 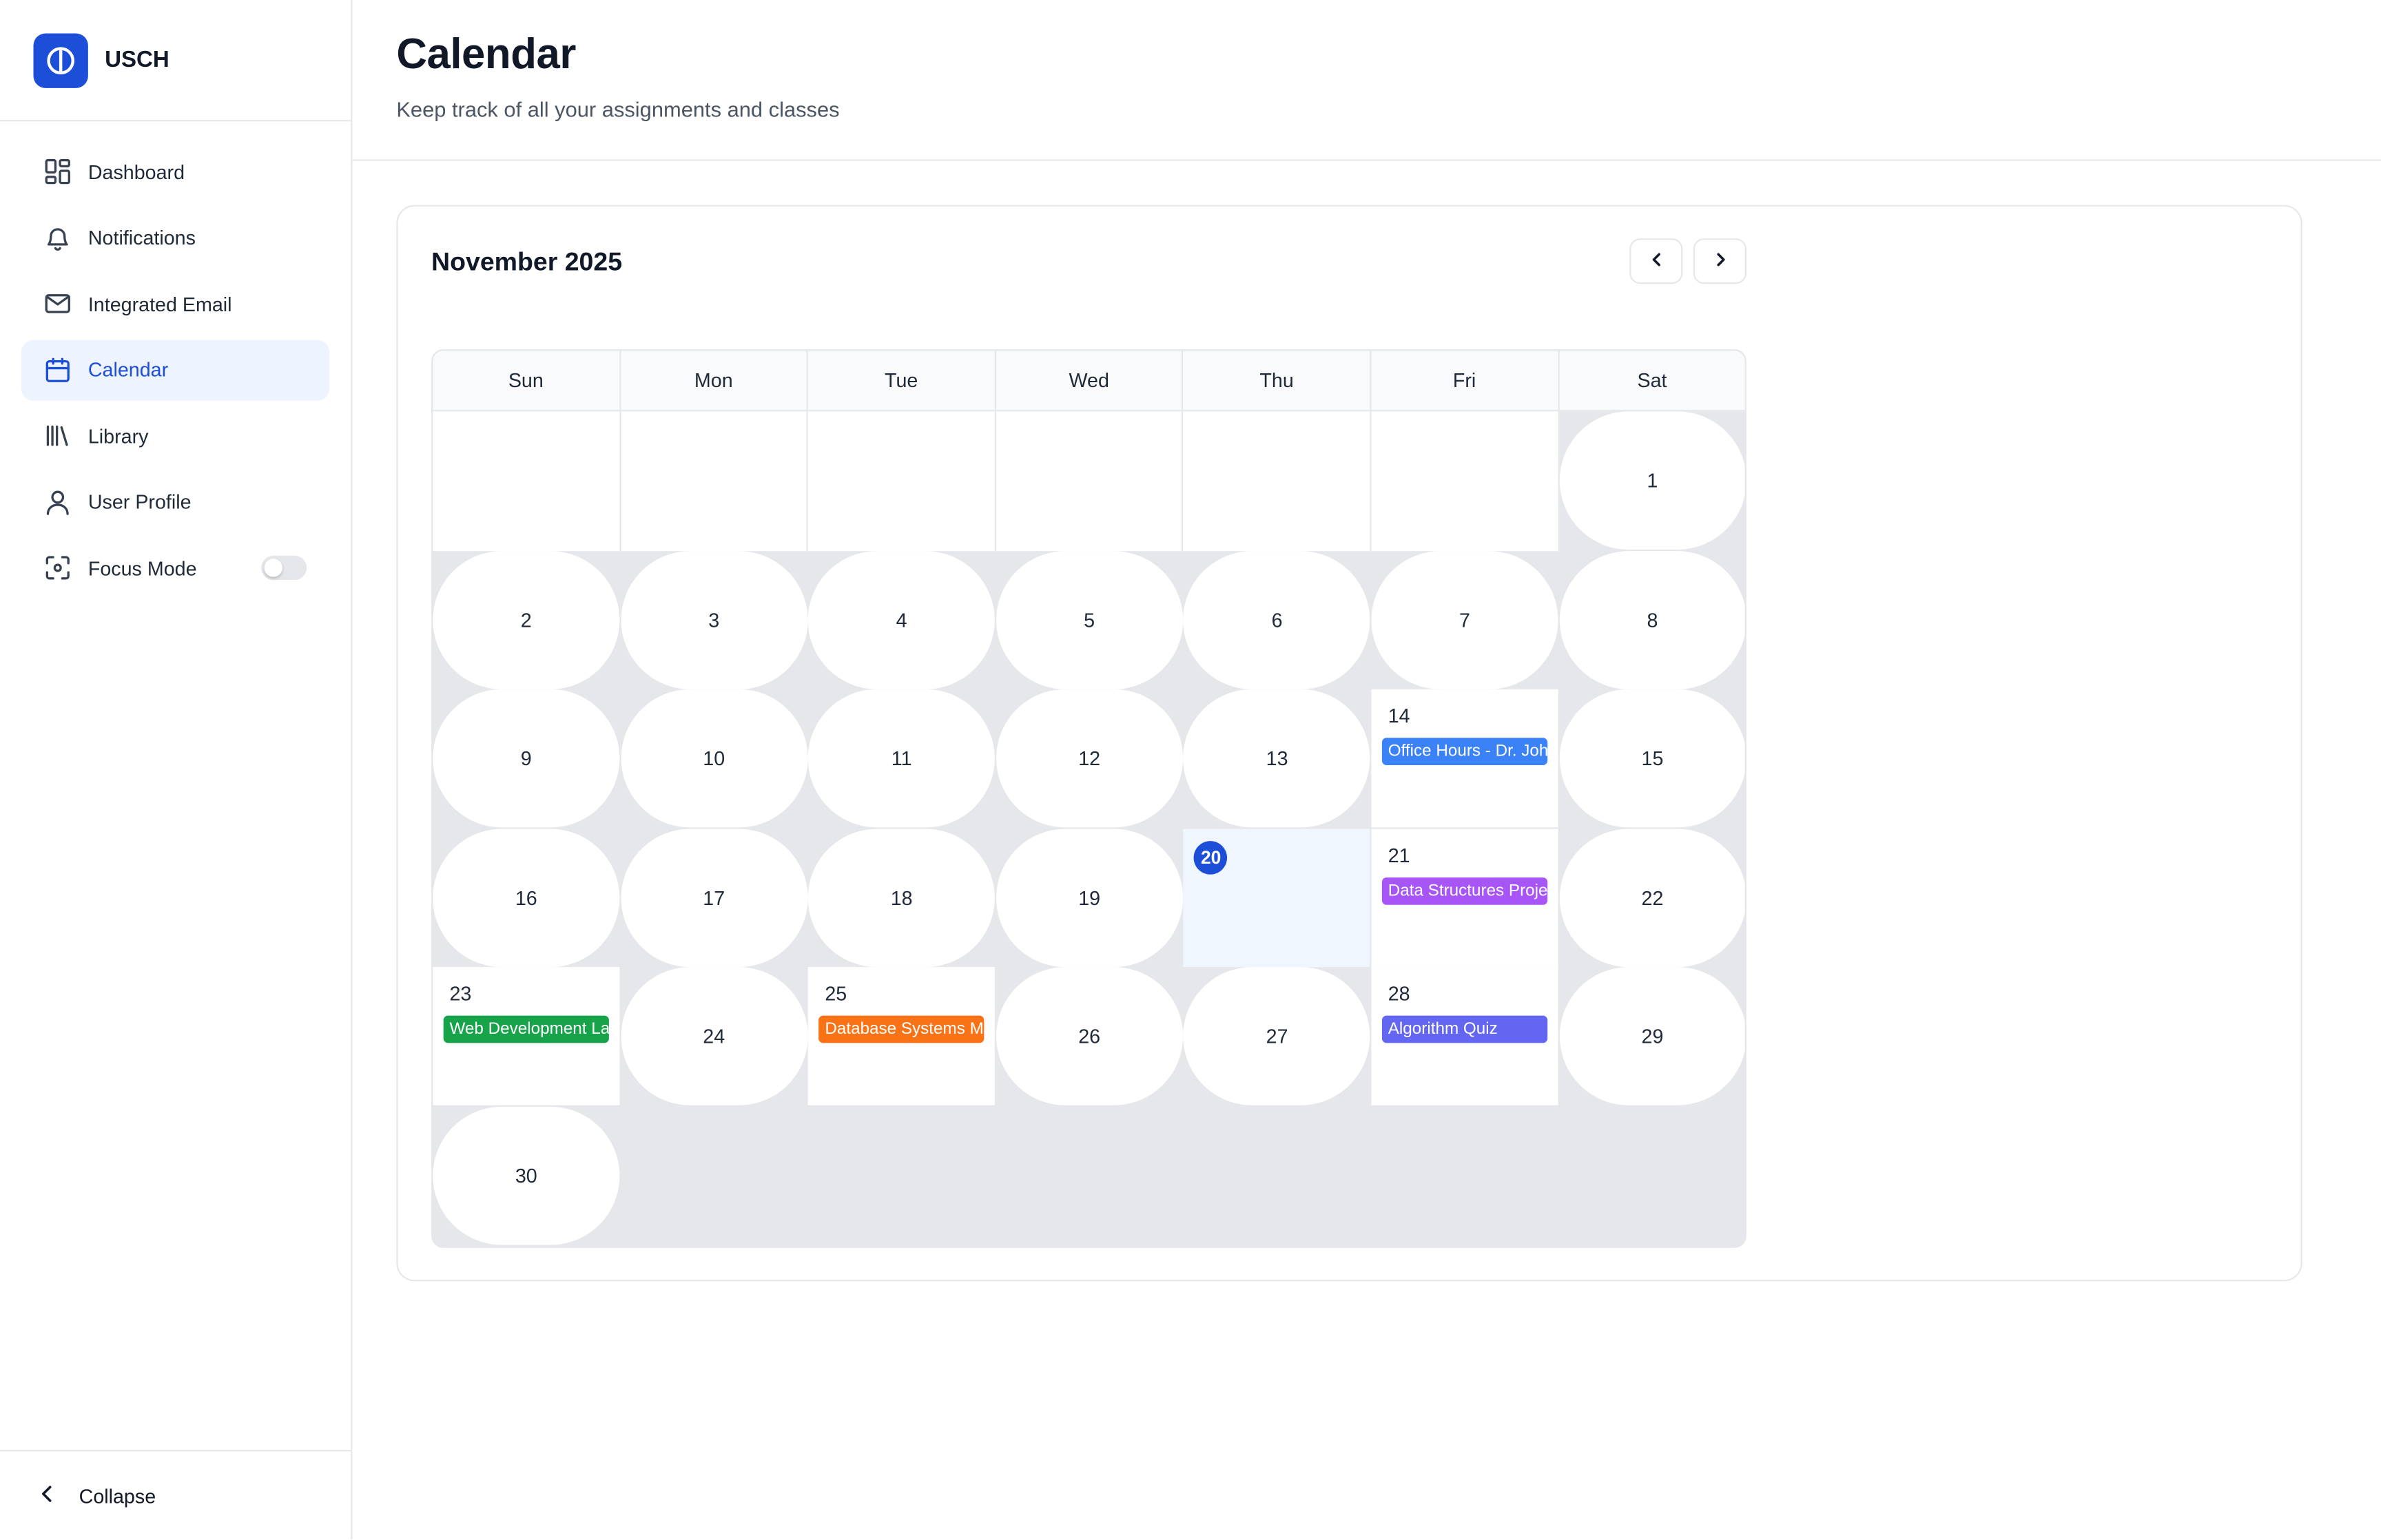 I want to click on calendar-day: 24, so click(x=714, y=1037).